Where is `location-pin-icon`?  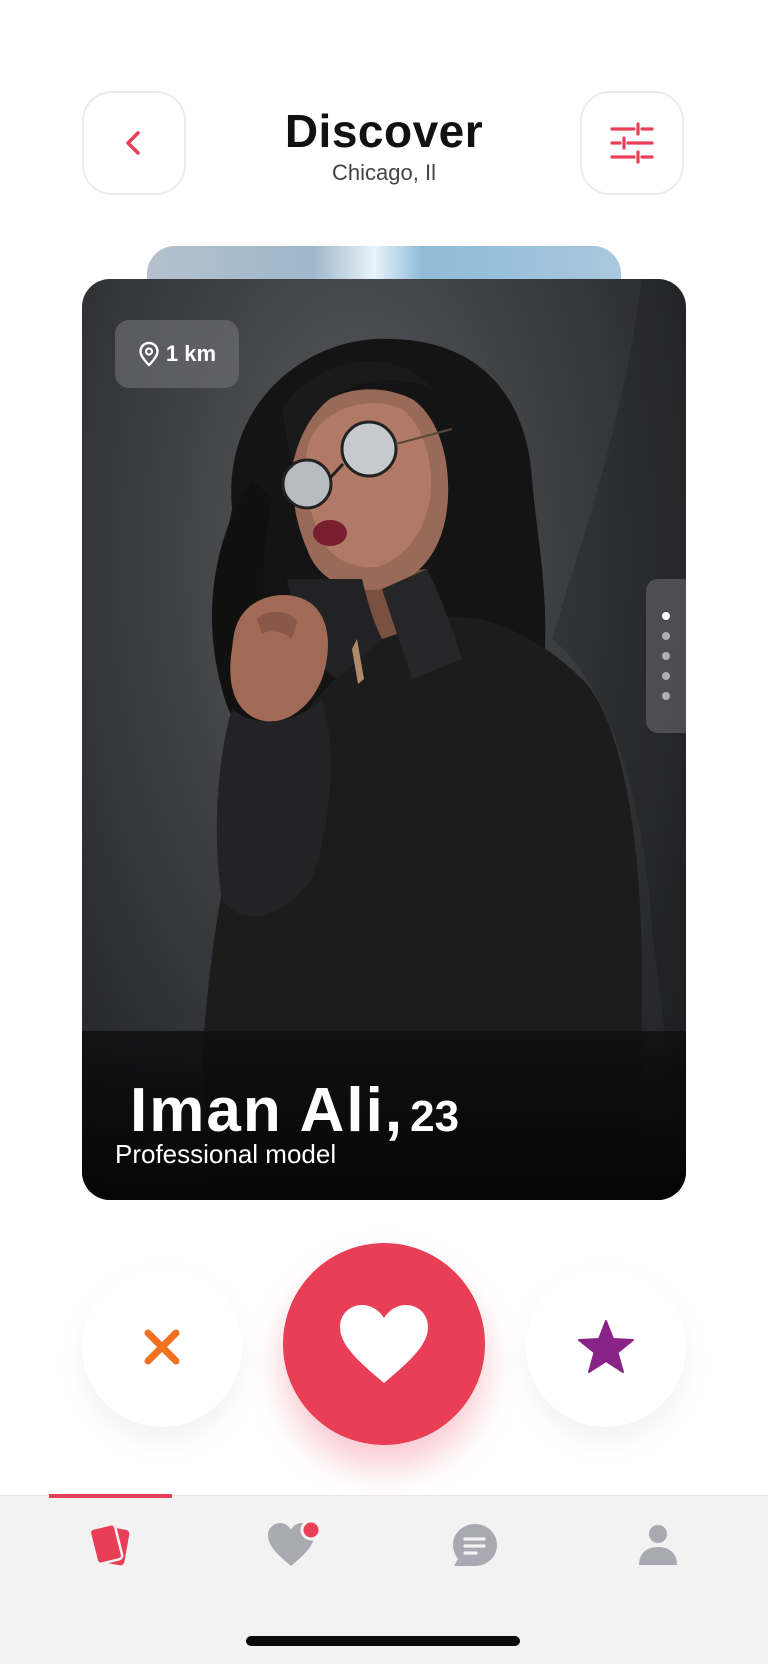
location-pin-icon is located at coordinates (149, 354).